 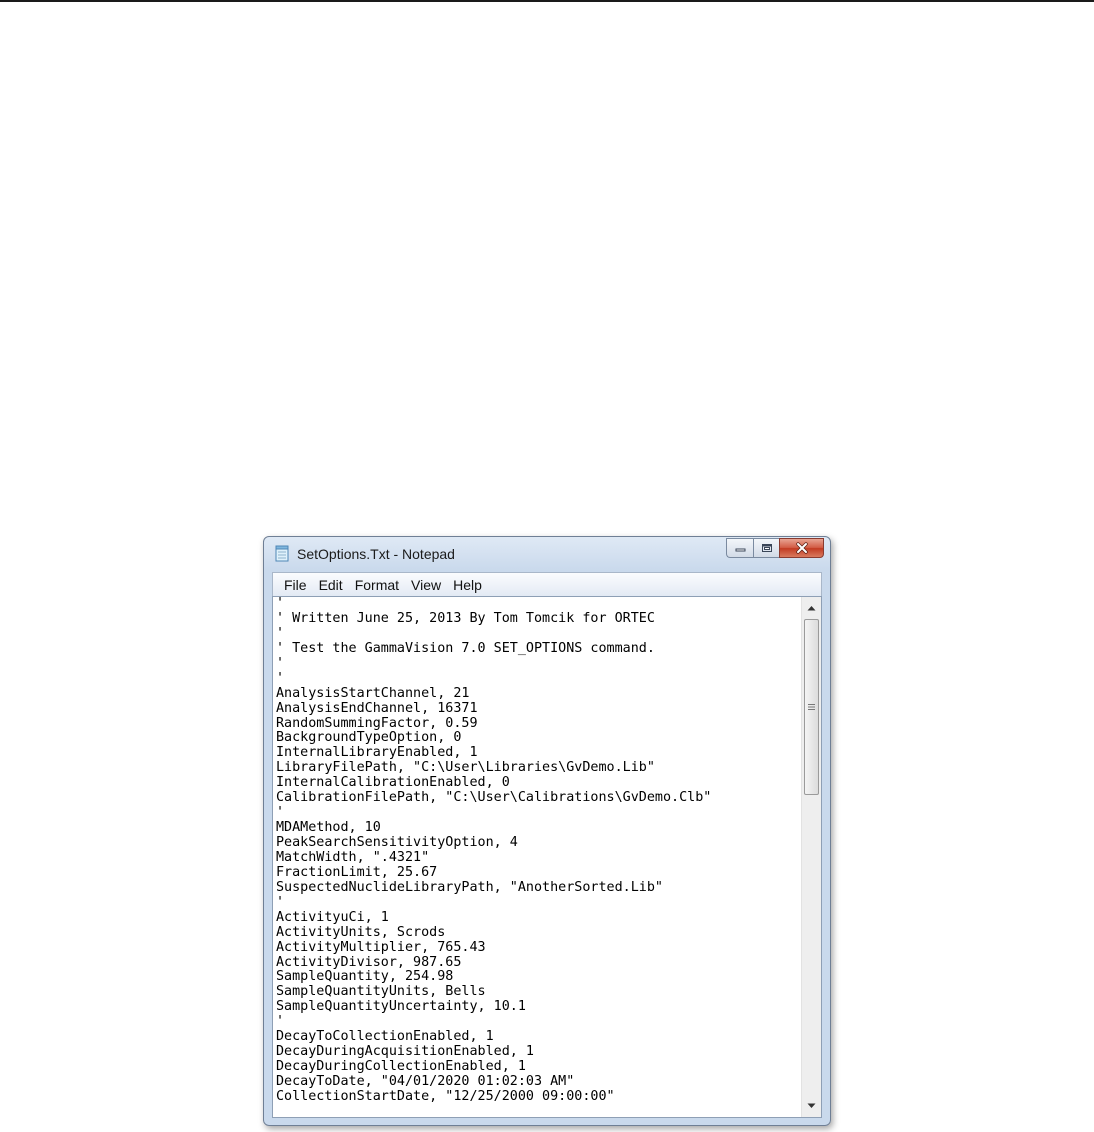 I want to click on menu-file: File, so click(x=295, y=585).